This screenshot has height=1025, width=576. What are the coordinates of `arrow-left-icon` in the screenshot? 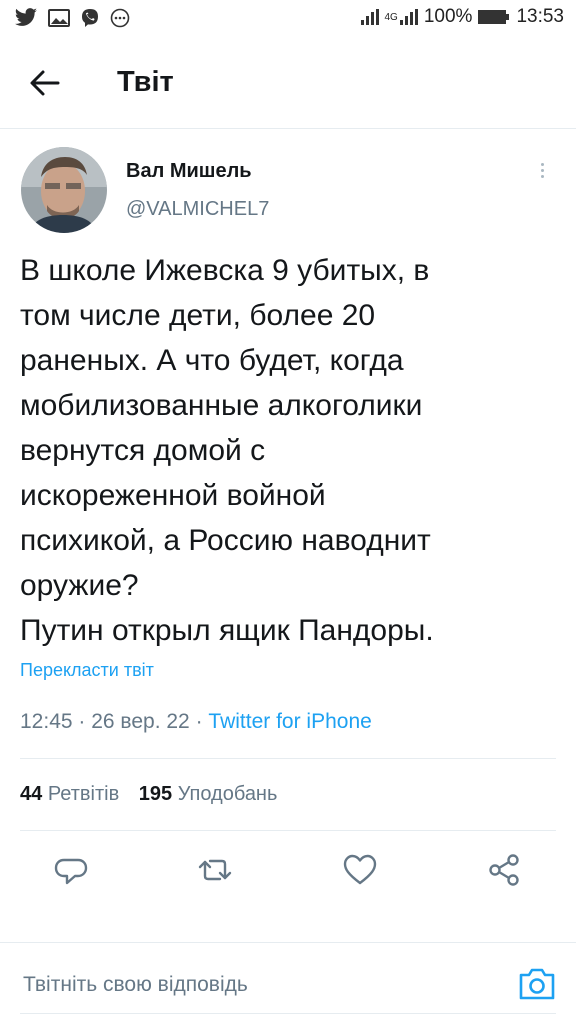 It's located at (45, 83).